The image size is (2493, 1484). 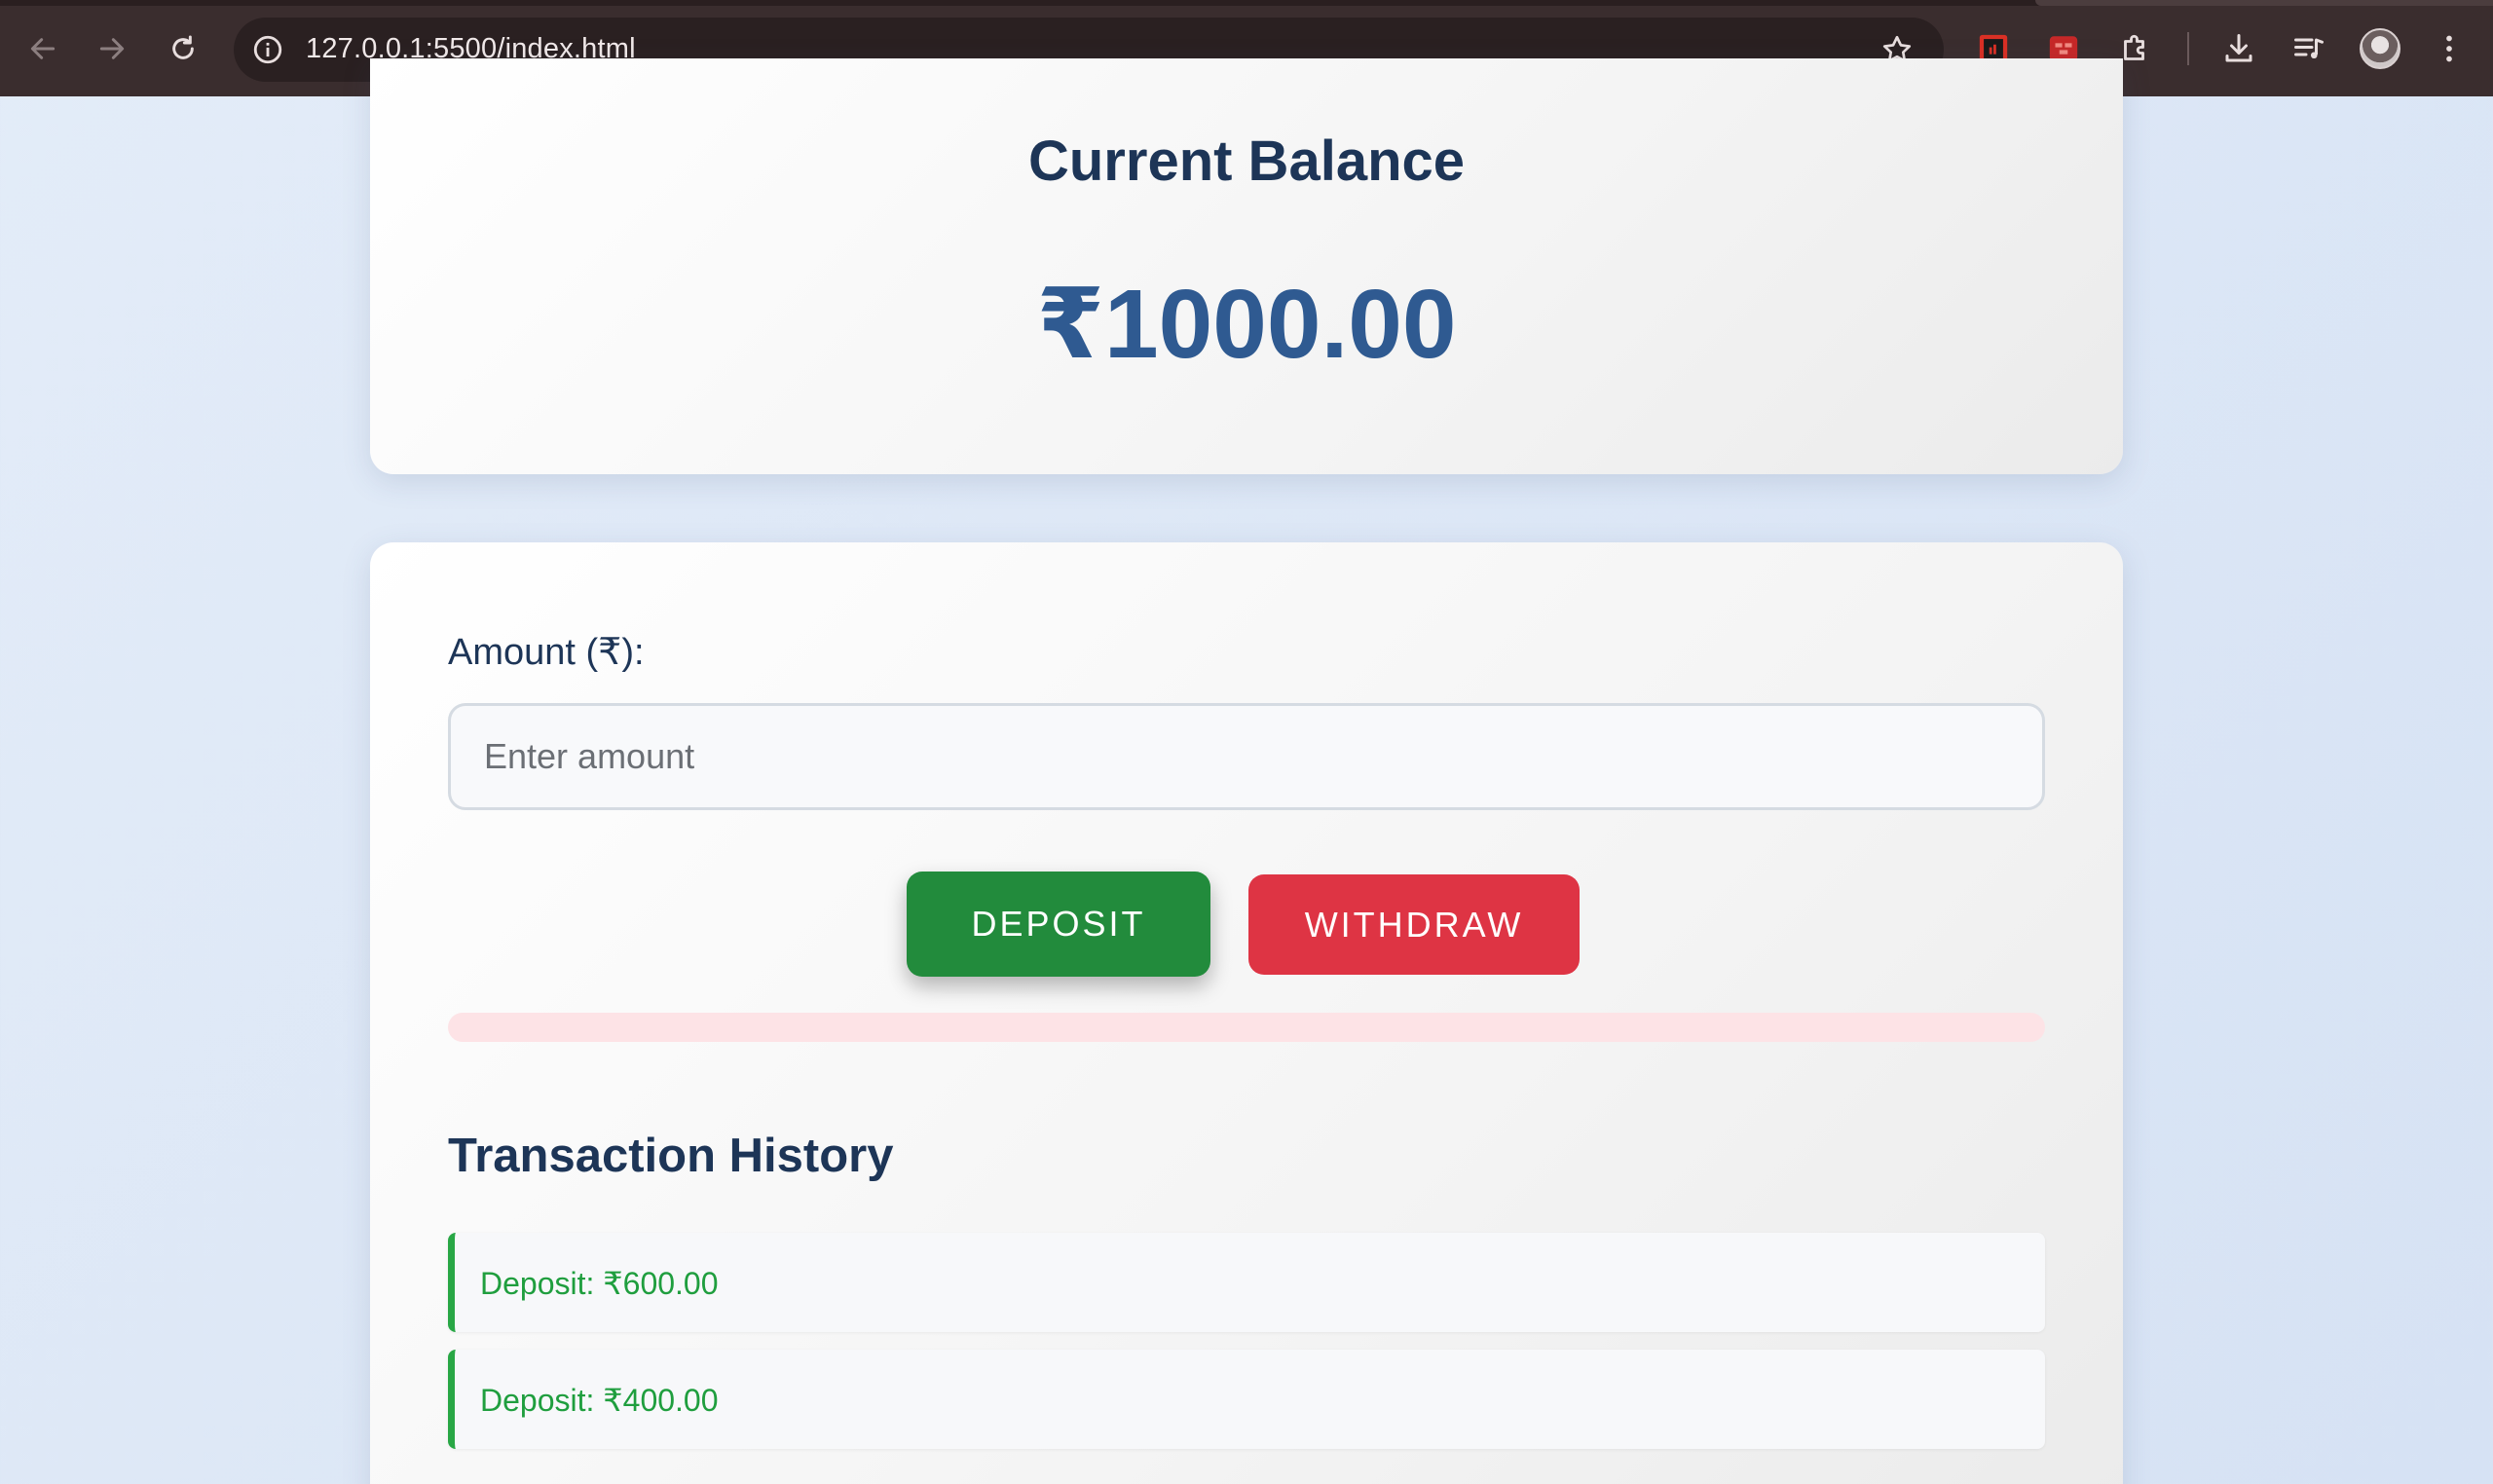 What do you see at coordinates (183, 48) in the screenshot?
I see `reload-icon` at bounding box center [183, 48].